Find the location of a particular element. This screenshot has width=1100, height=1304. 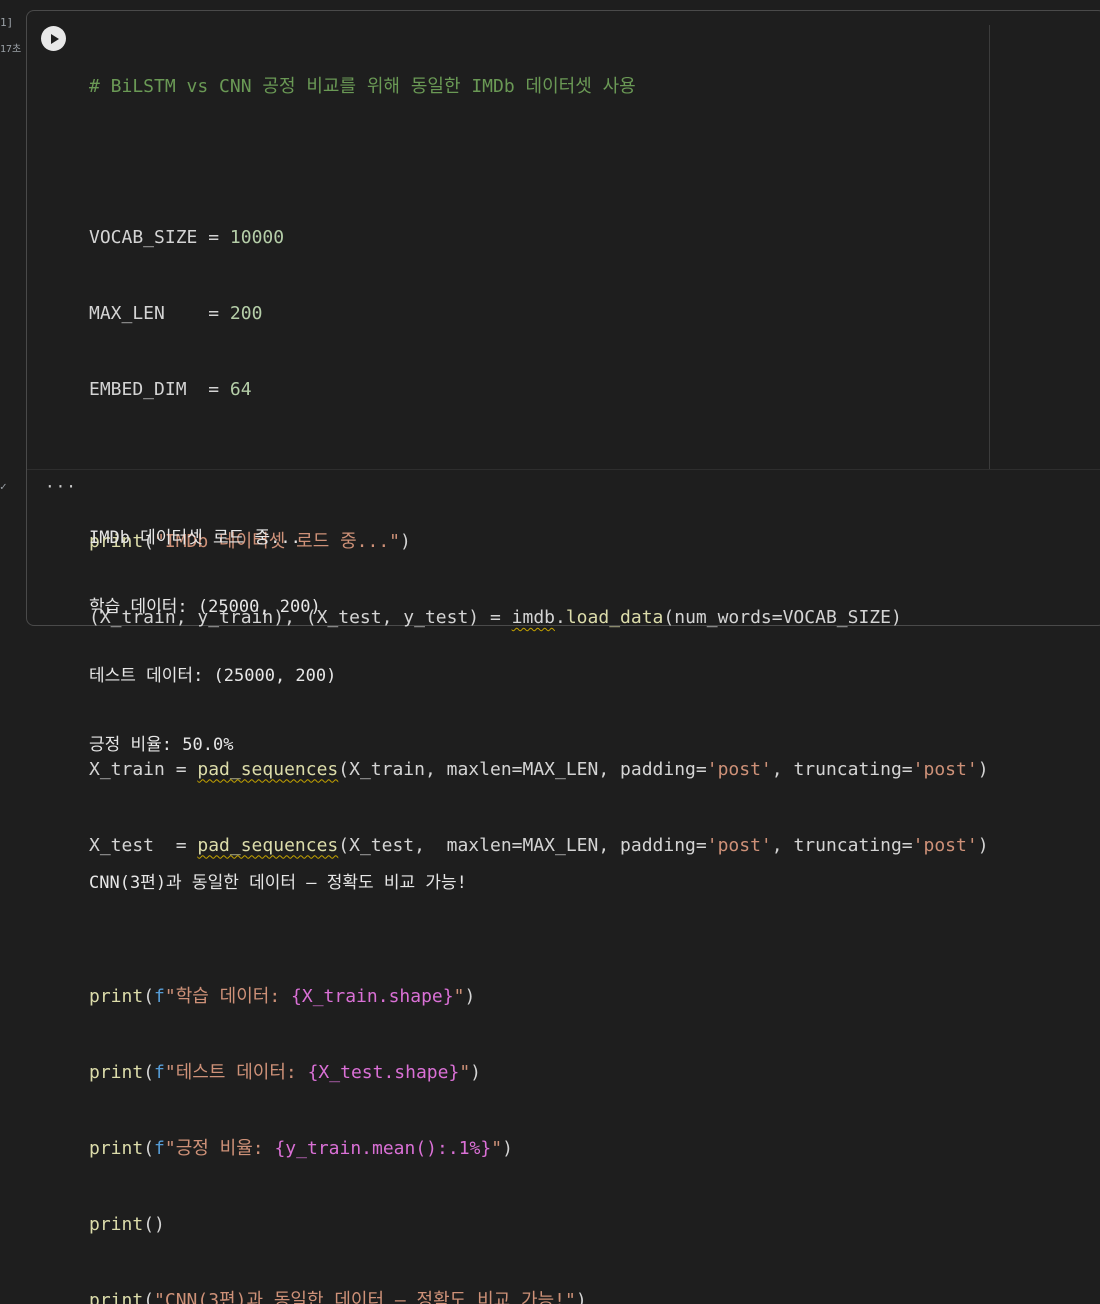

code-line-maxlen: MAX_LEN = 200 is located at coordinates (176, 314).